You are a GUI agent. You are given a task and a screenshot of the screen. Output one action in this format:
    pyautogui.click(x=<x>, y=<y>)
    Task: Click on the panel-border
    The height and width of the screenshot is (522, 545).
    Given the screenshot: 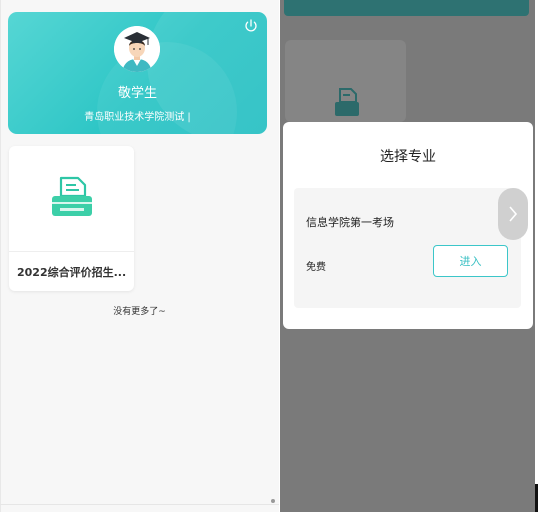 What is the action you would take?
    pyautogui.click(x=0, y=256)
    